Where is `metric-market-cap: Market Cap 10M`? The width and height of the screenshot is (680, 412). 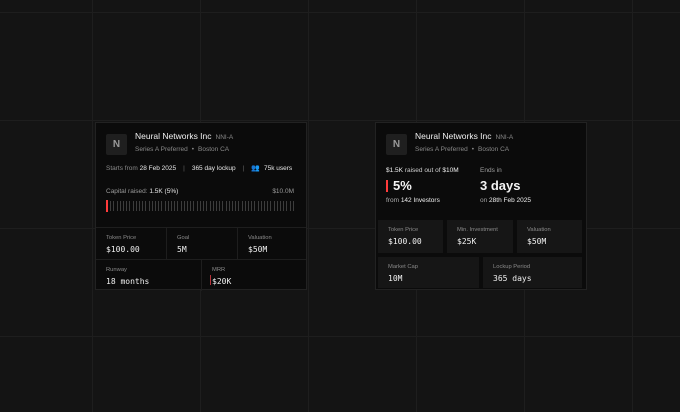
metric-market-cap: Market Cap 10M is located at coordinates (428, 272).